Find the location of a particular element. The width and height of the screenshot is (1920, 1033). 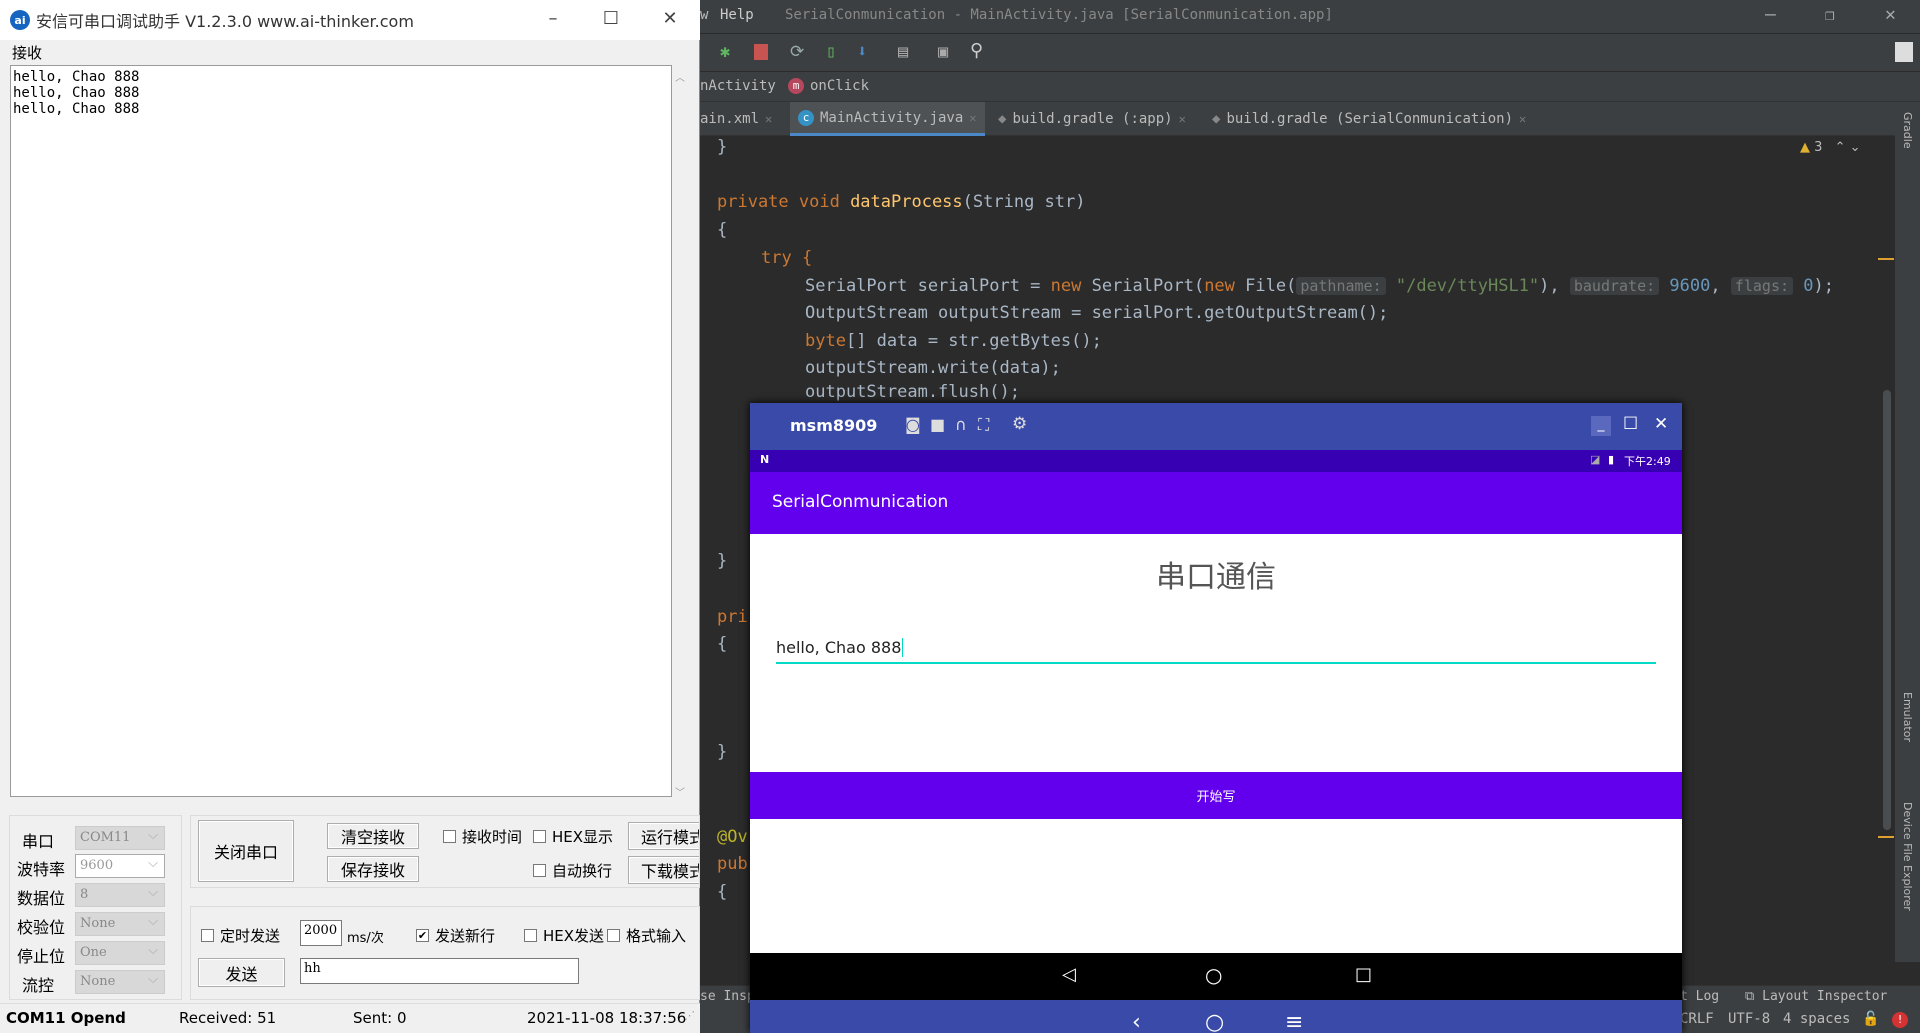

stop-icon is located at coordinates (761, 52).